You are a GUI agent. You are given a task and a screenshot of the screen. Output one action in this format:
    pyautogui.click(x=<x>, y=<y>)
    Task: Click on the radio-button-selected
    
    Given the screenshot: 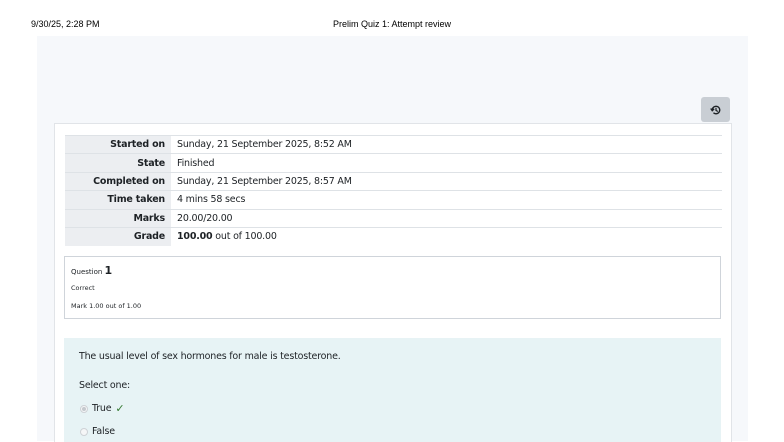 What is the action you would take?
    pyautogui.click(x=84, y=408)
    